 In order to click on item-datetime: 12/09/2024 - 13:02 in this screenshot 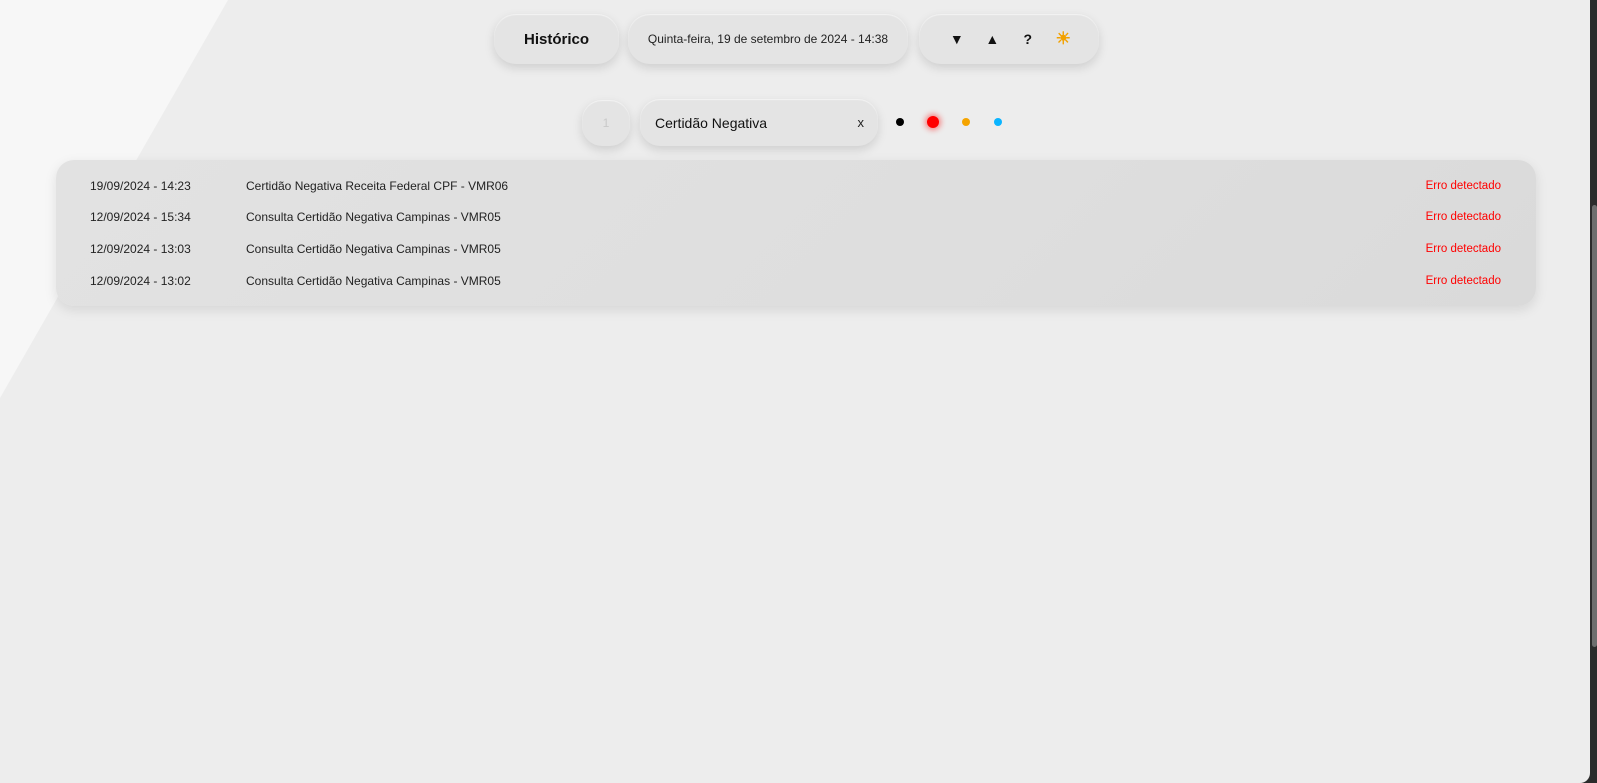, I will do `click(140, 281)`.